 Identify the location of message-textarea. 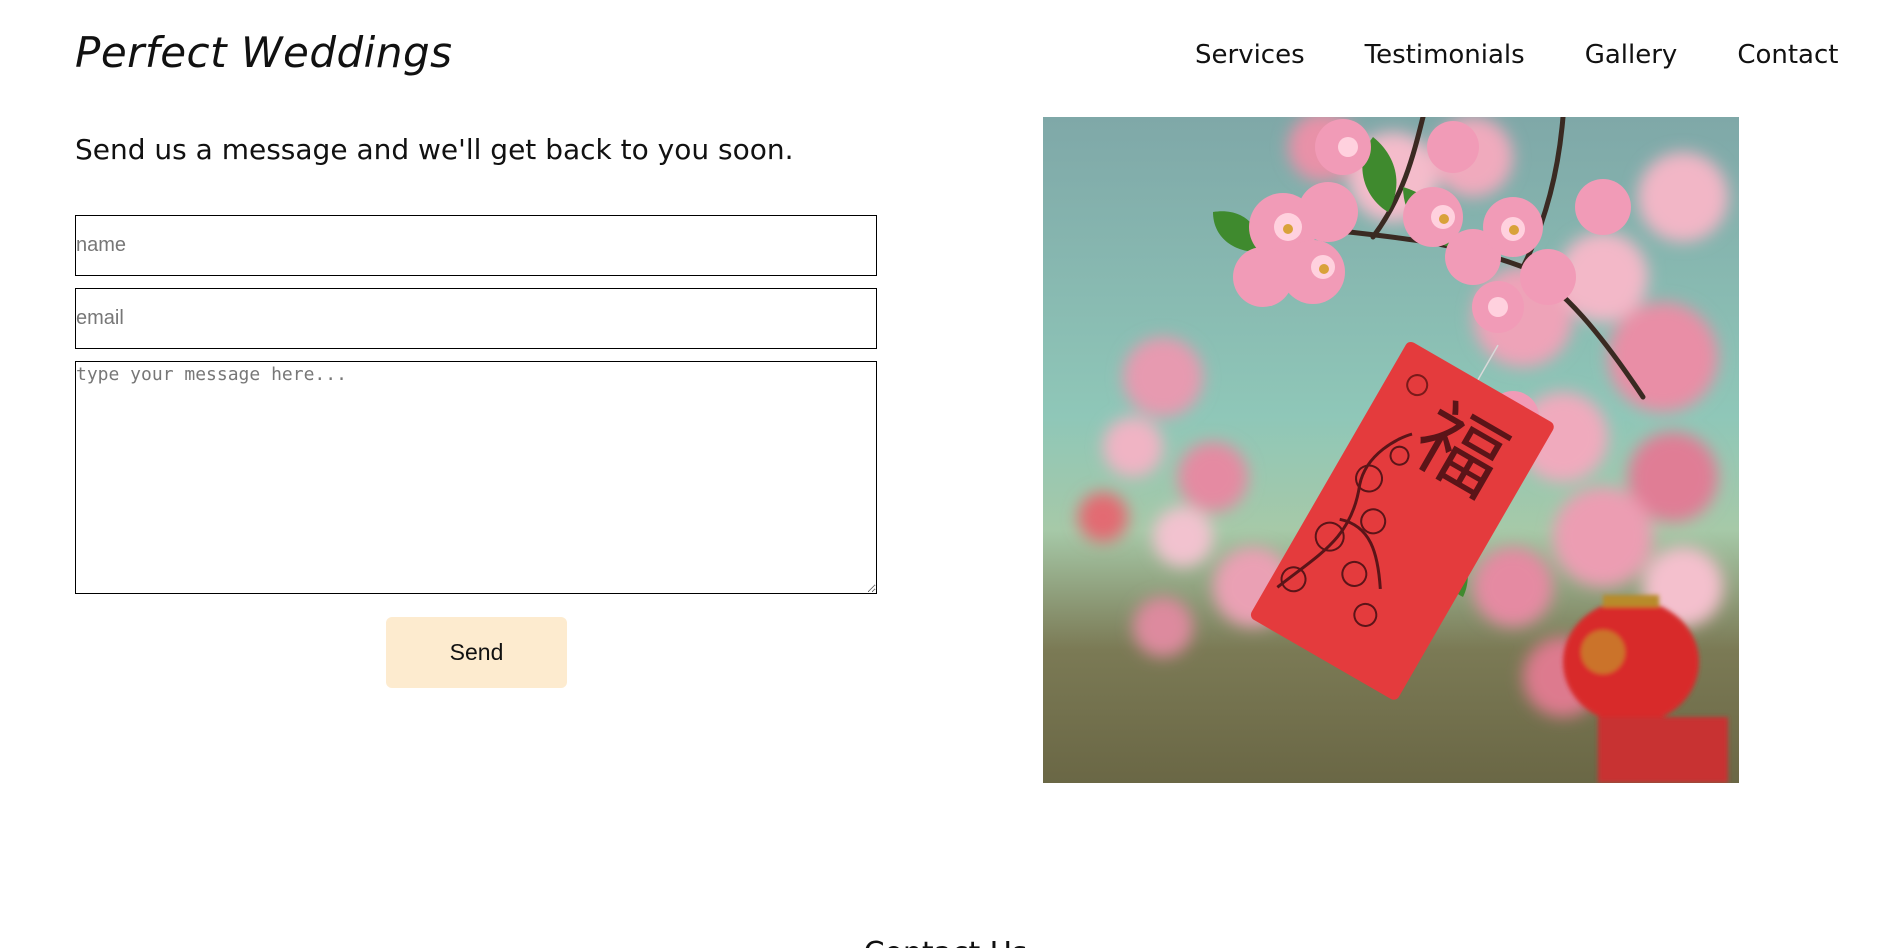
(476, 477).